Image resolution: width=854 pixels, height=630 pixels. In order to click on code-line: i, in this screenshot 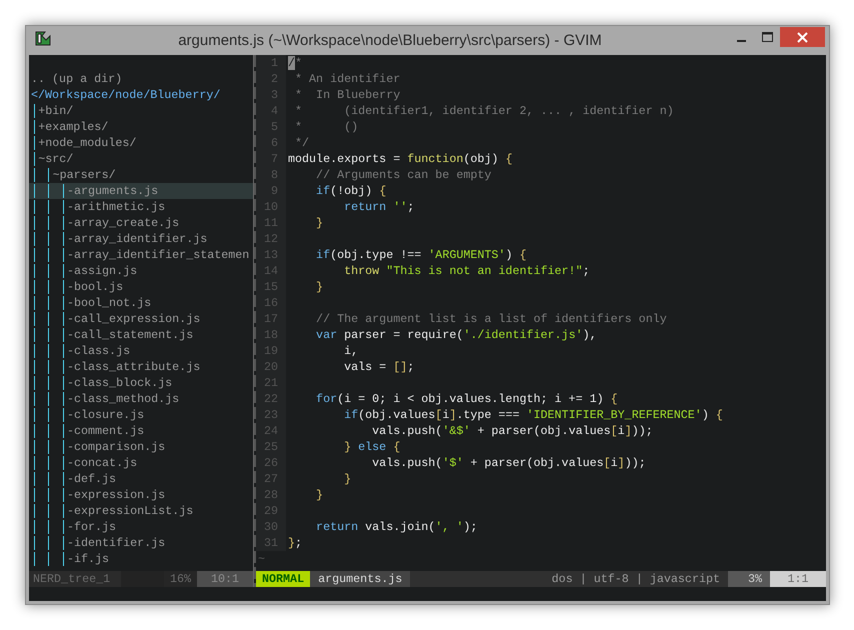, I will do `click(350, 351)`.